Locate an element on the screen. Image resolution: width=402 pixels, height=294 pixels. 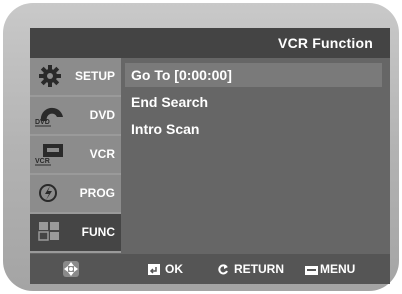
title-bar: VCR Function is located at coordinates (210, 43).